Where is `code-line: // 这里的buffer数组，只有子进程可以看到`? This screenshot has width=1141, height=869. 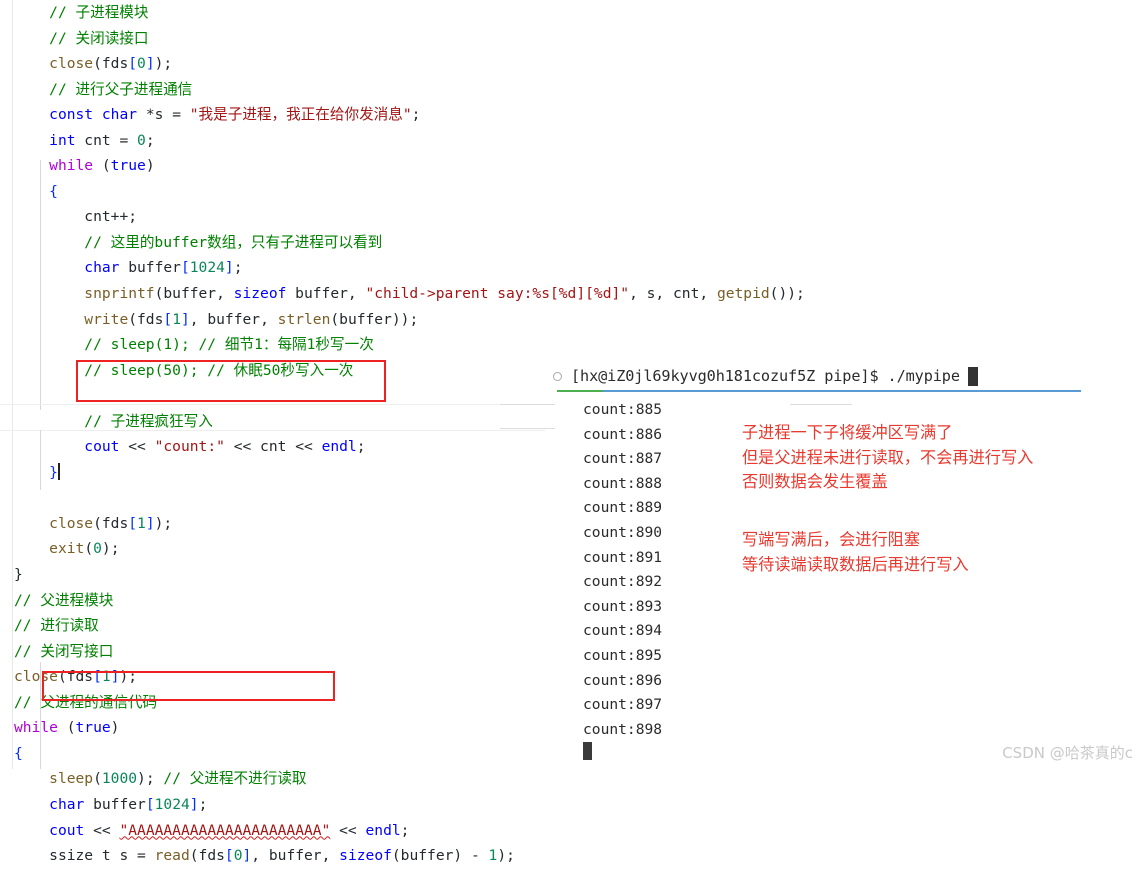
code-line: // 这里的buffer数组，只有子进程可以看到 is located at coordinates (280, 243).